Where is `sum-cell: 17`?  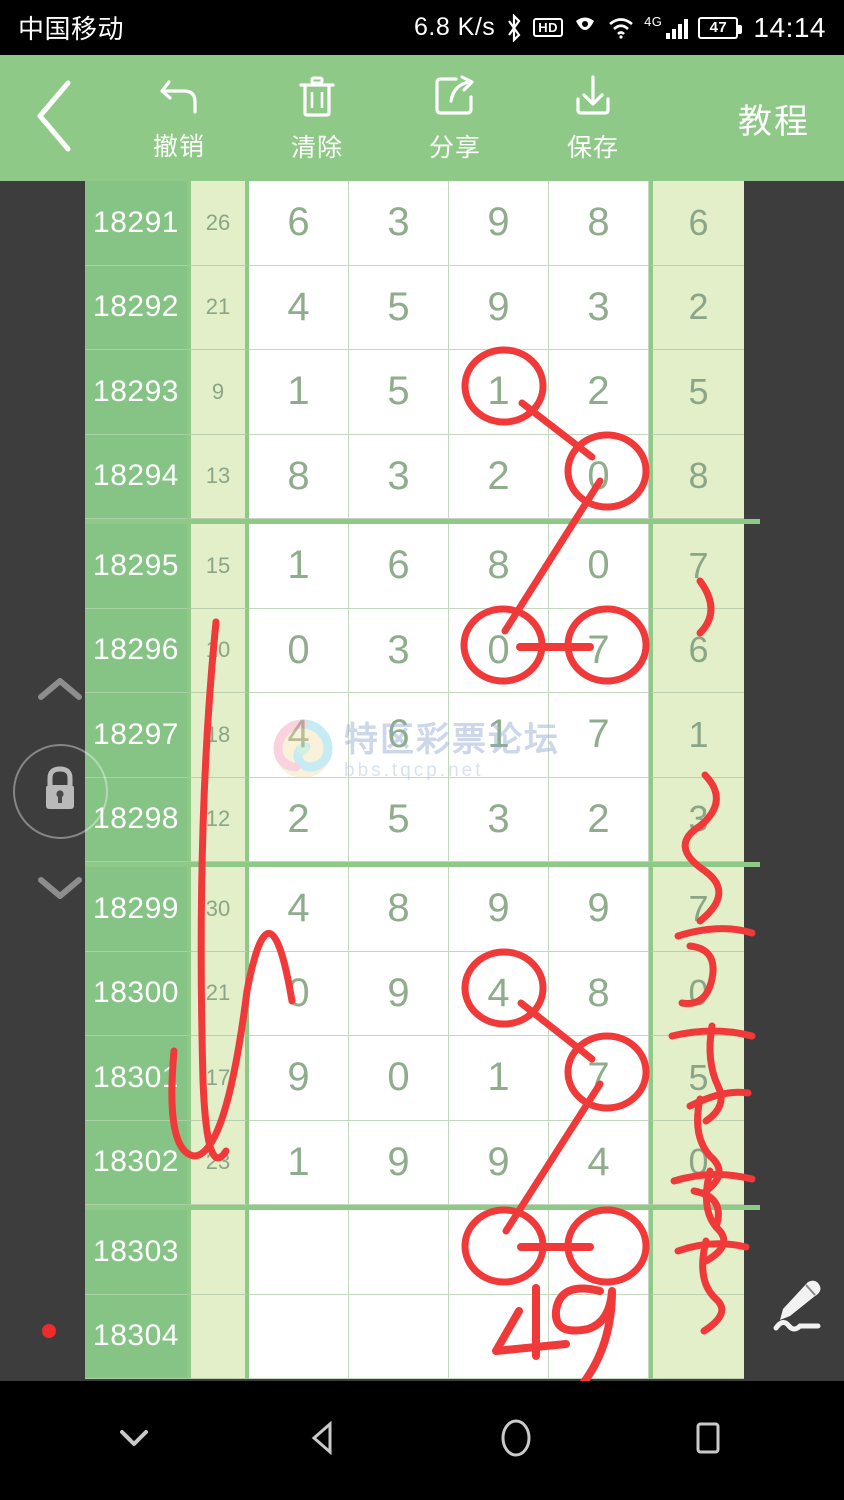
sum-cell: 17 is located at coordinates (218, 1078).